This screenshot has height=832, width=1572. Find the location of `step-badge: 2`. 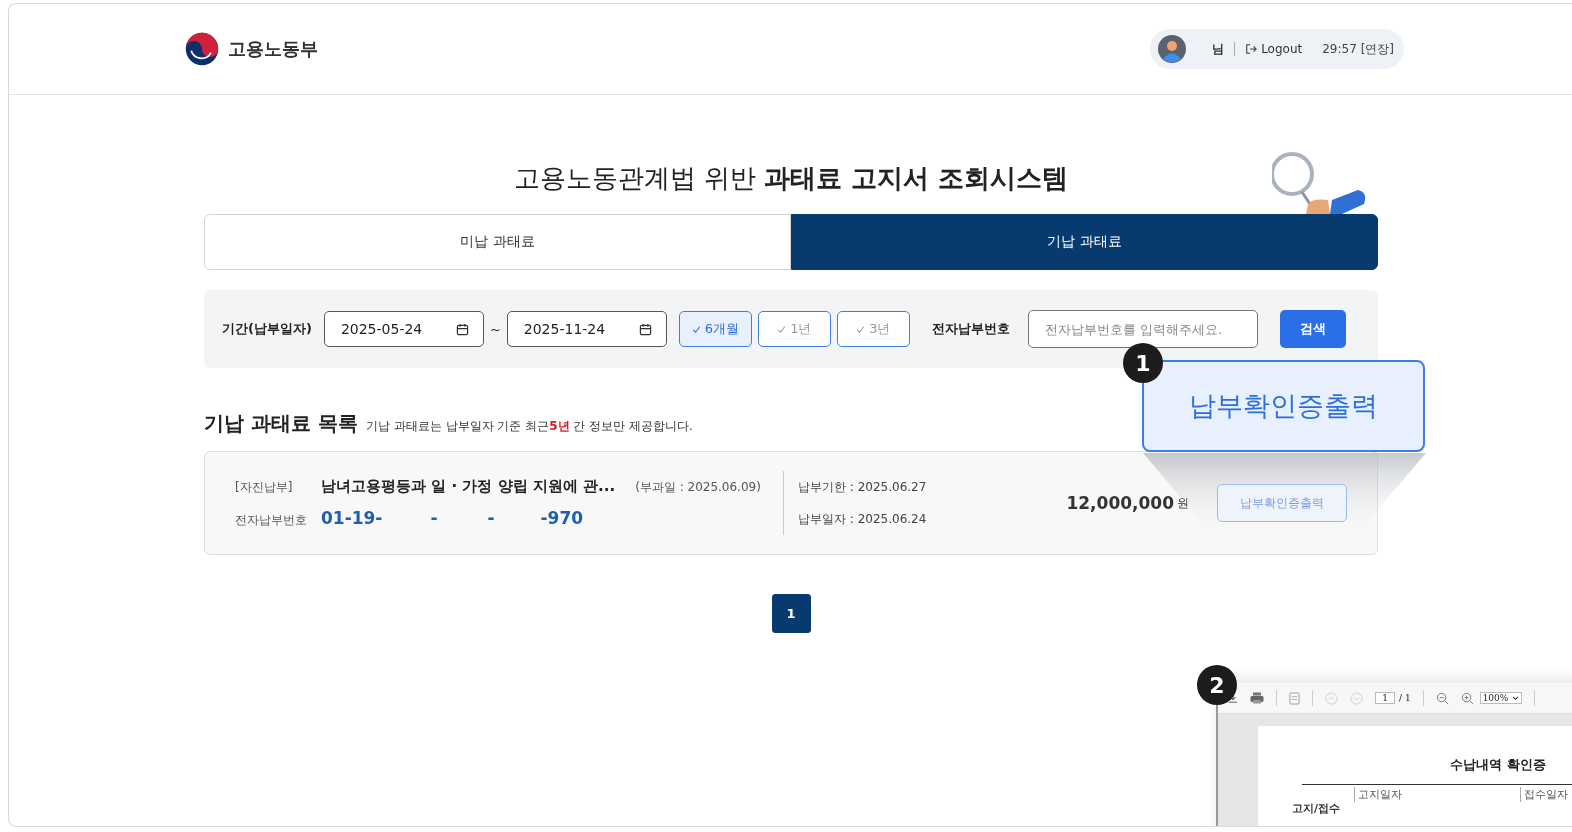

step-badge: 2 is located at coordinates (1217, 685).